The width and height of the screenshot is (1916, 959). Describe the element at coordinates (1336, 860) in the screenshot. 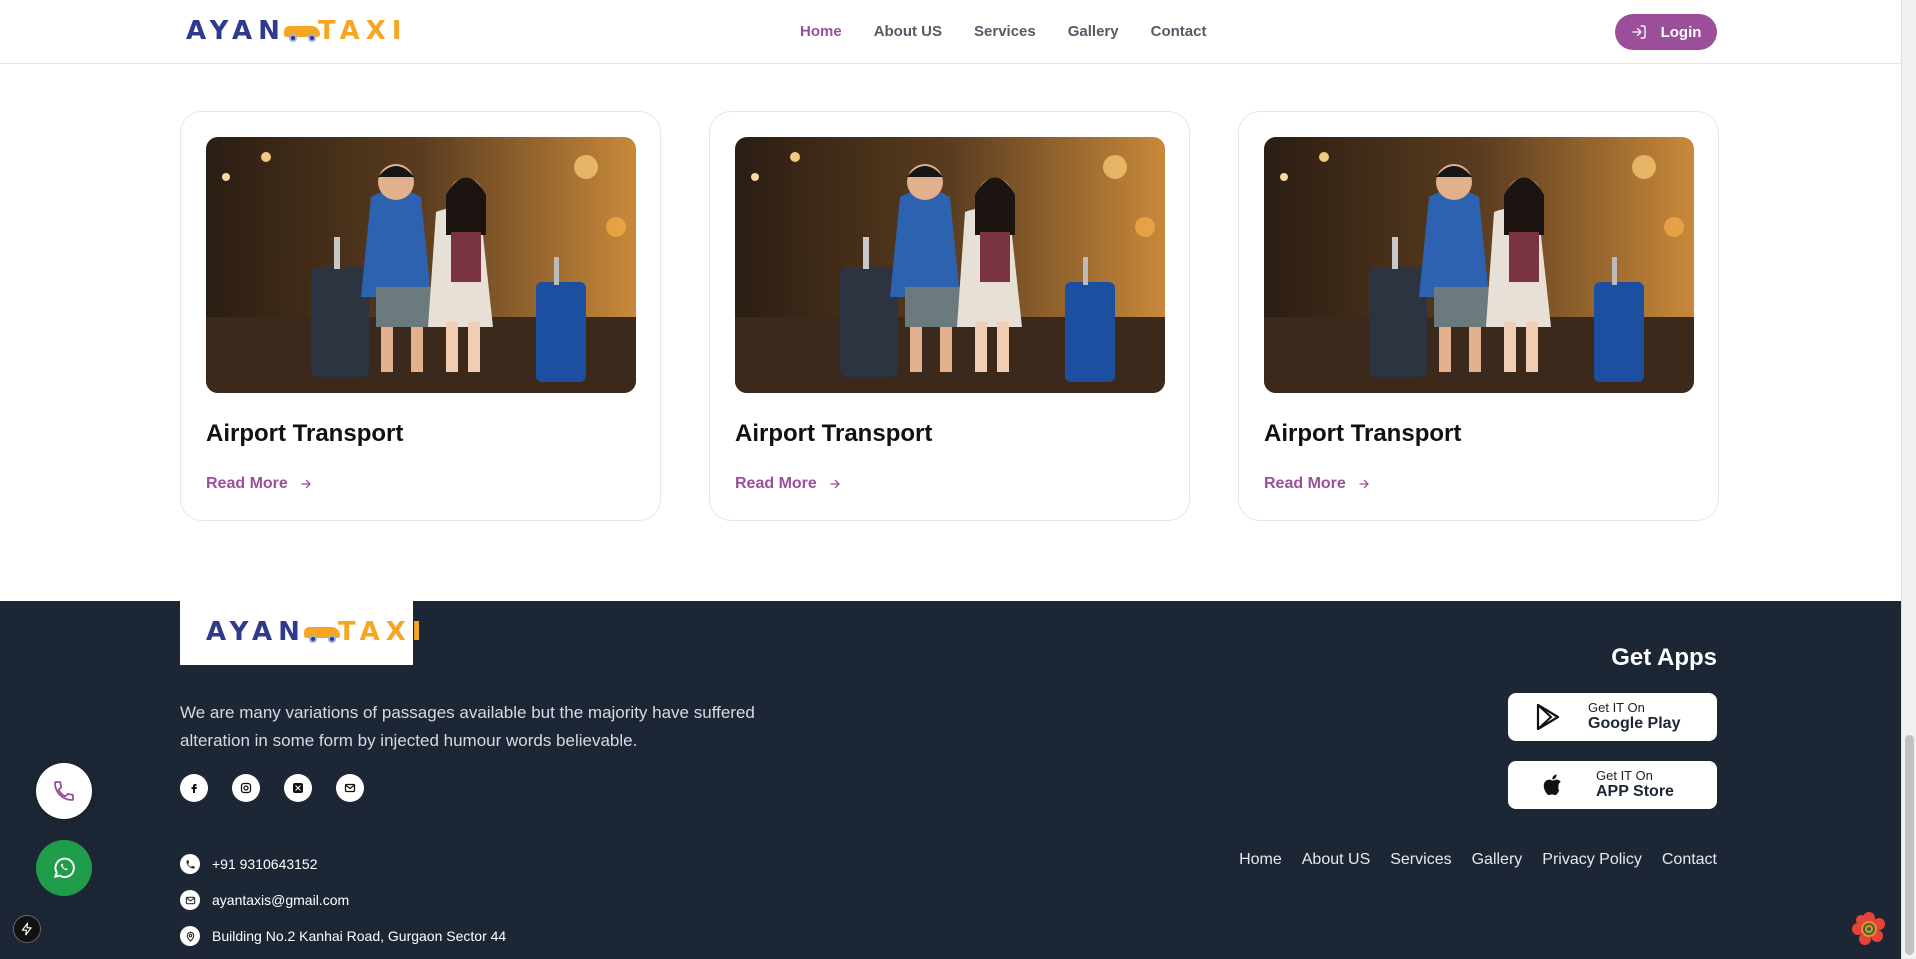

I see `footer-link-about: About US` at that location.